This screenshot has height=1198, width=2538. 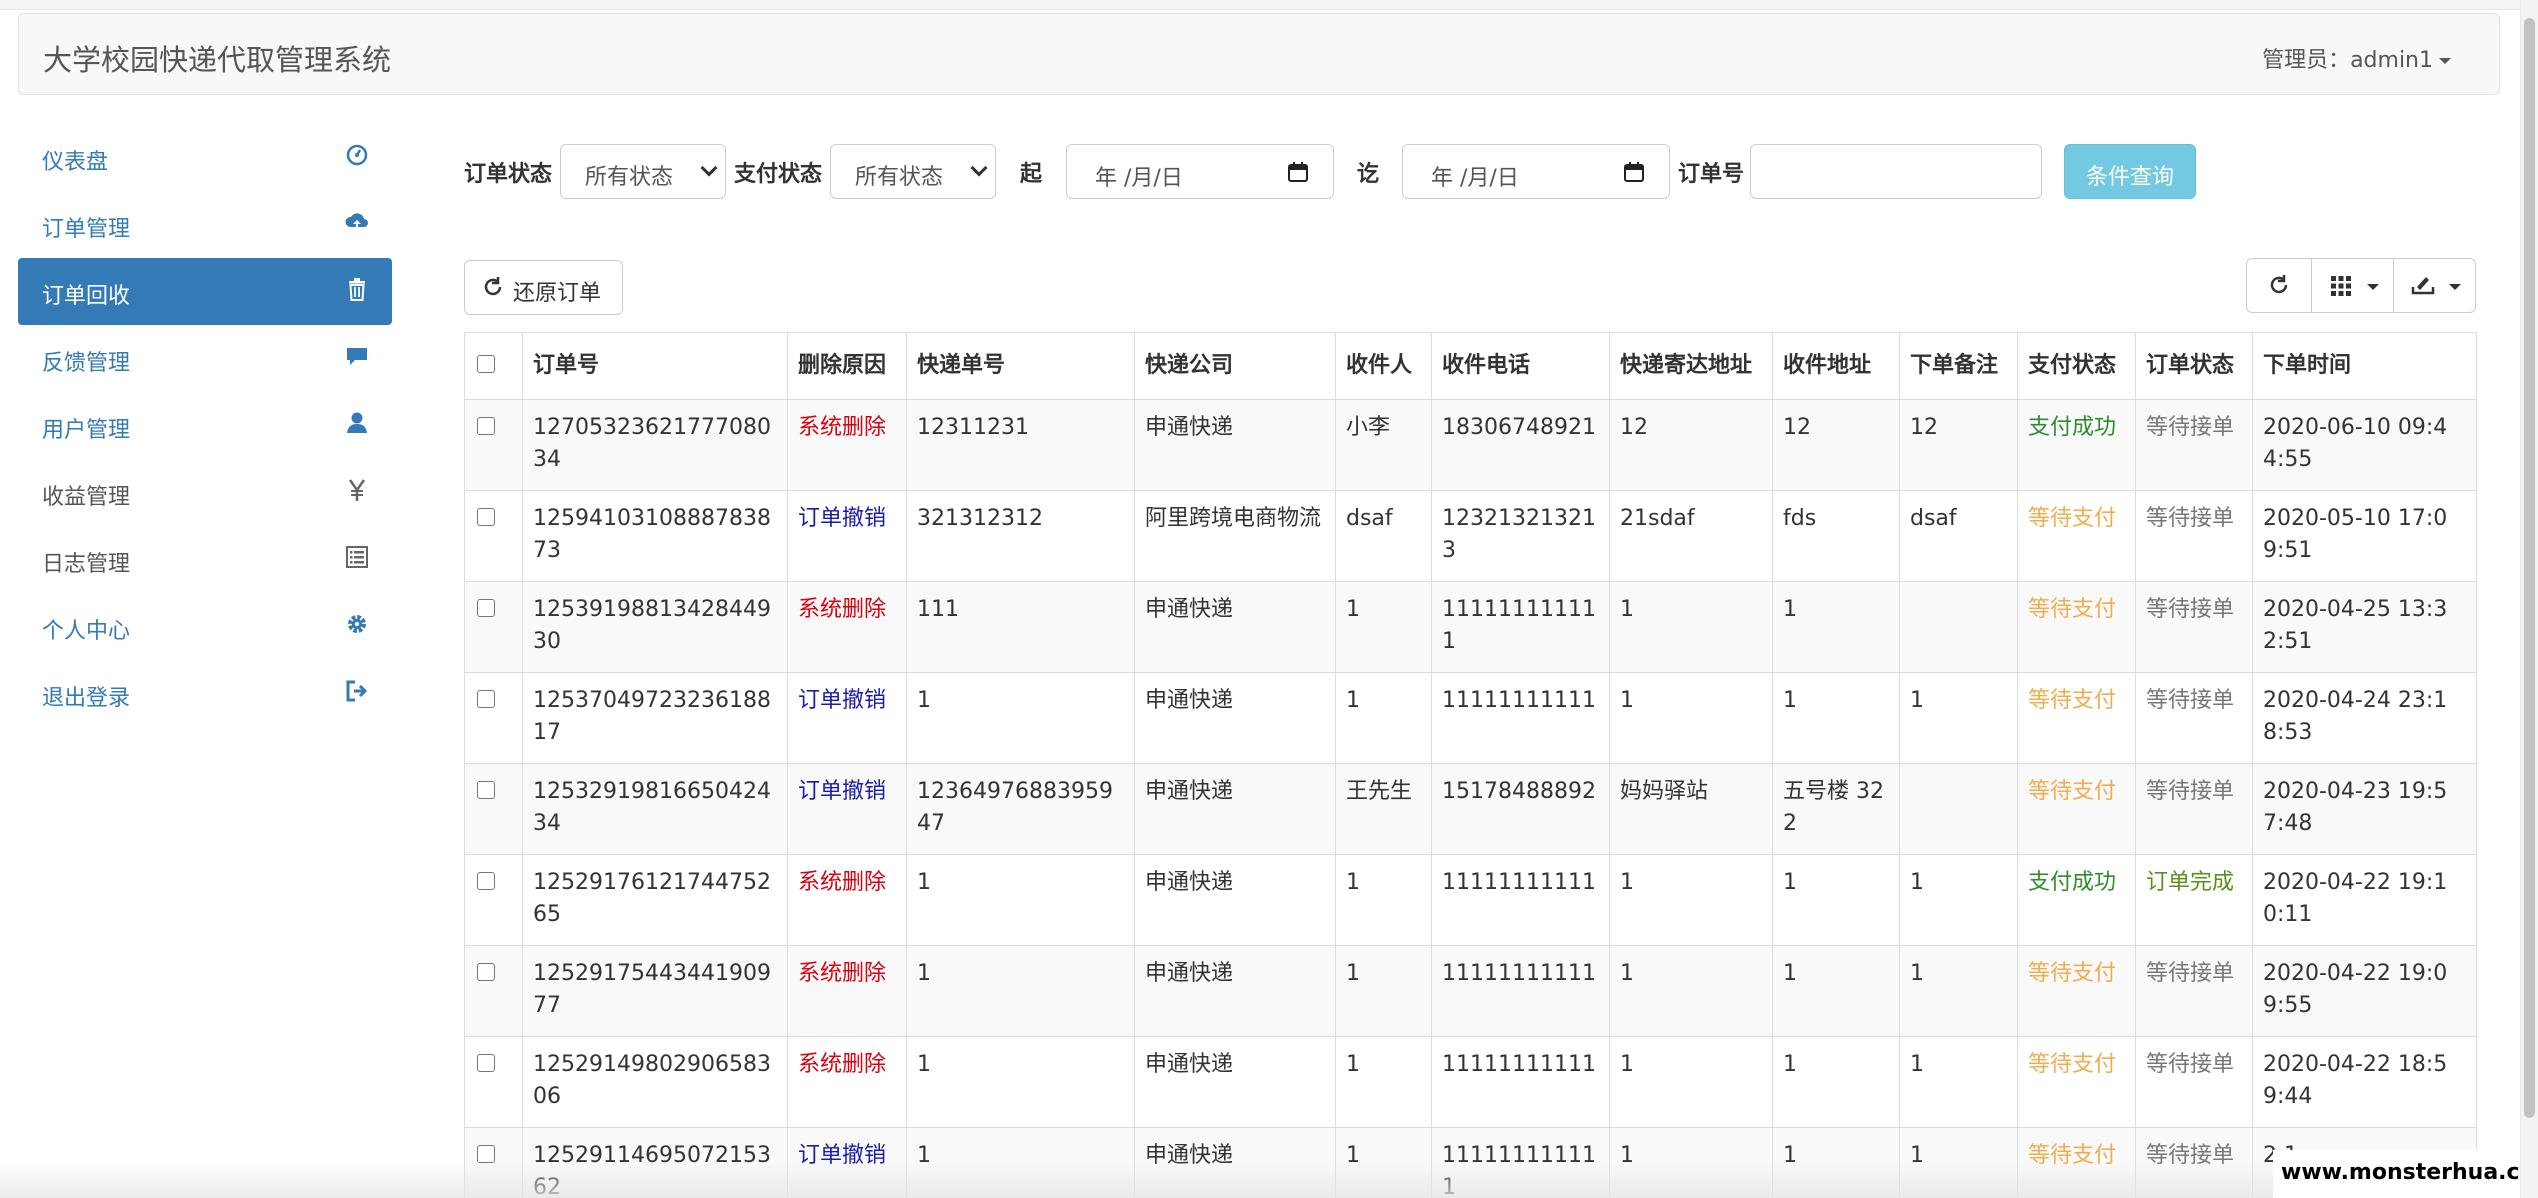 What do you see at coordinates (2352, 285) in the screenshot?
I see `columns-toggle-button` at bounding box center [2352, 285].